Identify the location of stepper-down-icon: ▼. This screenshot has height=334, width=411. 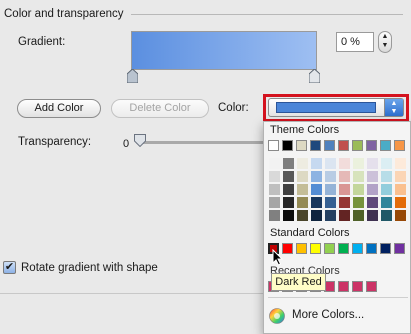
(385, 45).